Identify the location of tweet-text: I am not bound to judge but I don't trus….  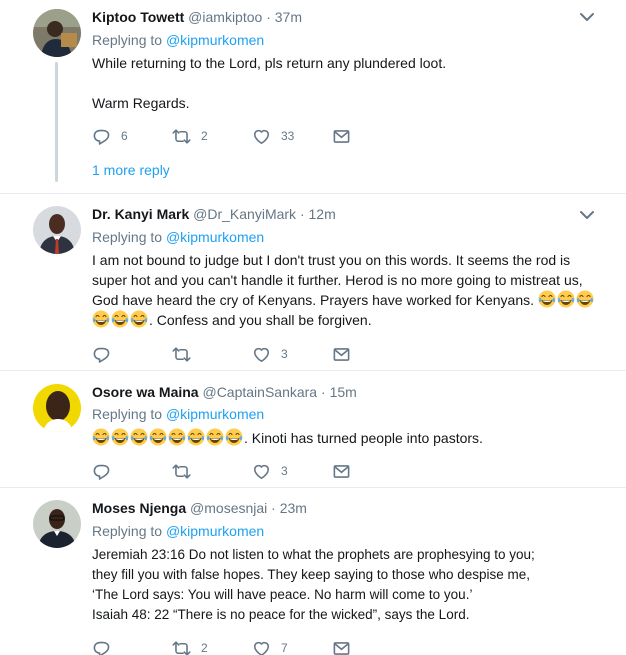
(342, 290).